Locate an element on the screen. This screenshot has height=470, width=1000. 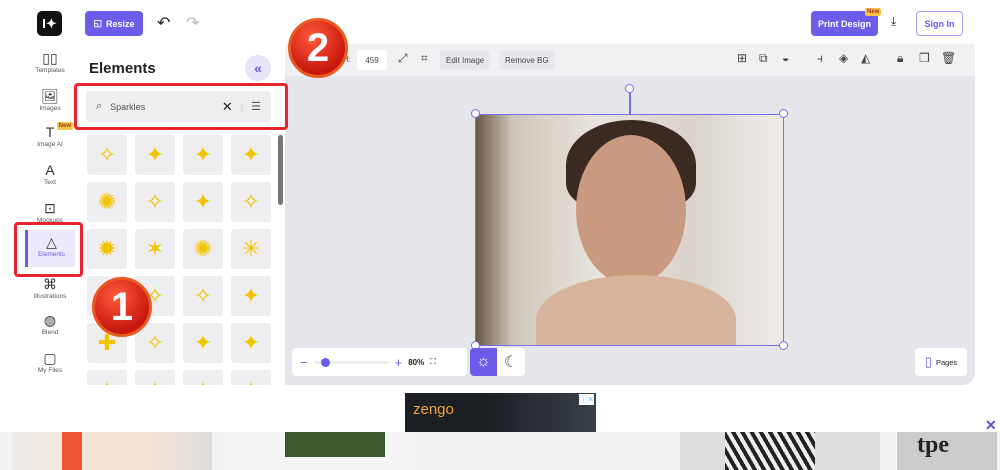
images-icon: 🖼 is located at coordinates (50, 96).